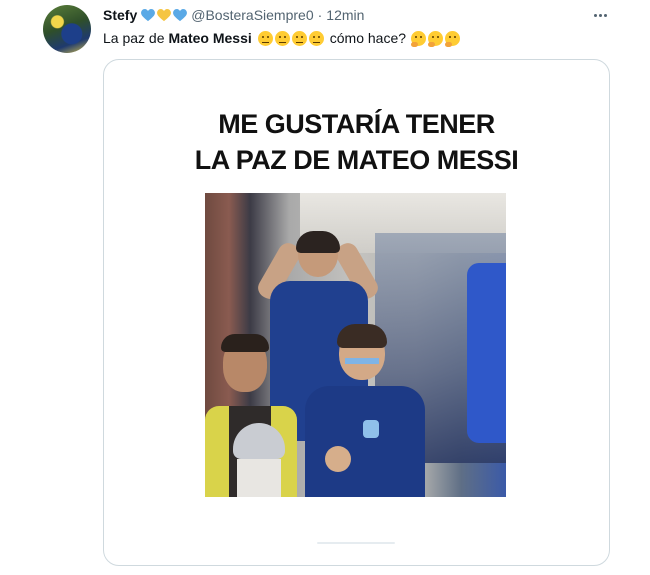 This screenshot has height=575, width=650. What do you see at coordinates (356, 124) in the screenshot?
I see `meme-caption-line-1: ME GUSTARÍA TENER` at bounding box center [356, 124].